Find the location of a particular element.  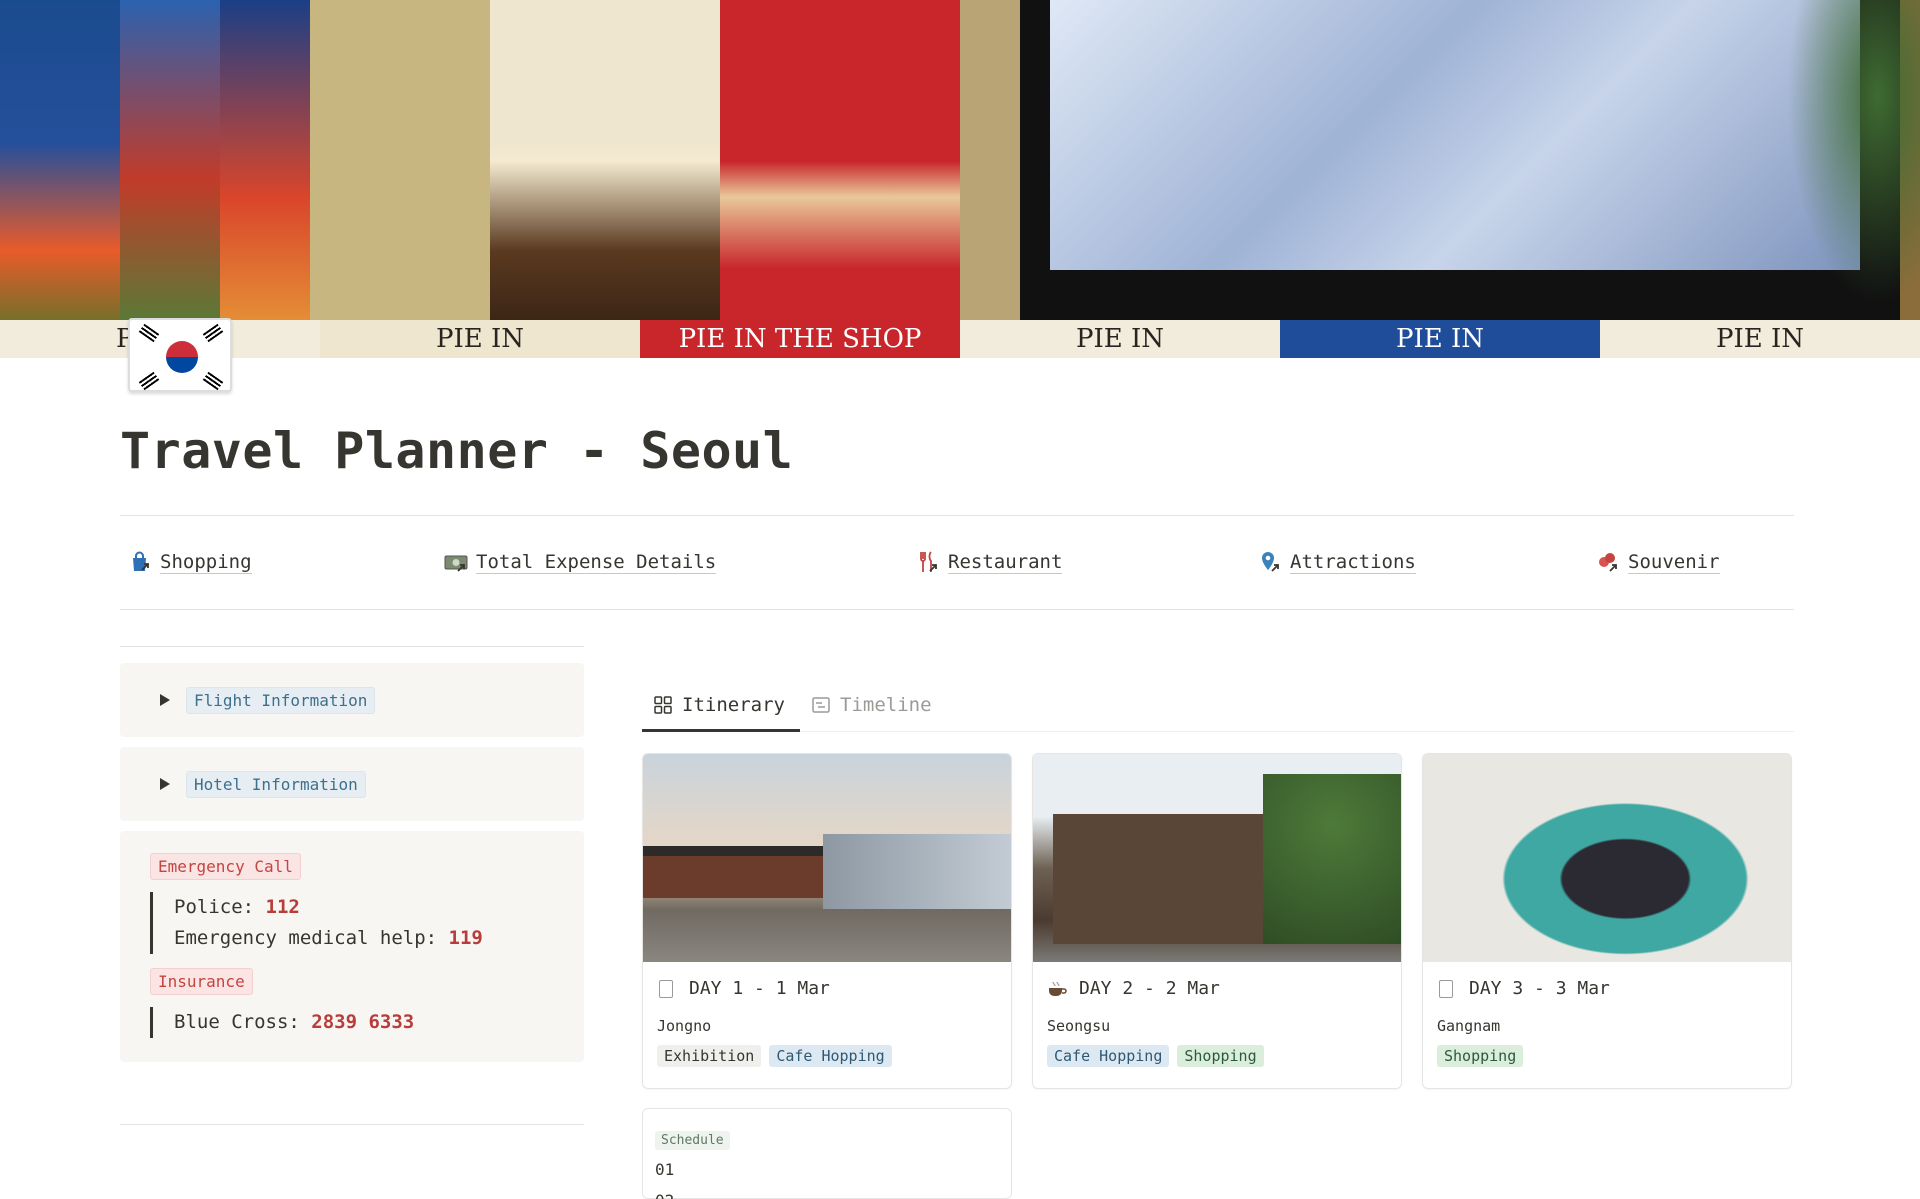

medical-number: 119 is located at coordinates (465, 938).